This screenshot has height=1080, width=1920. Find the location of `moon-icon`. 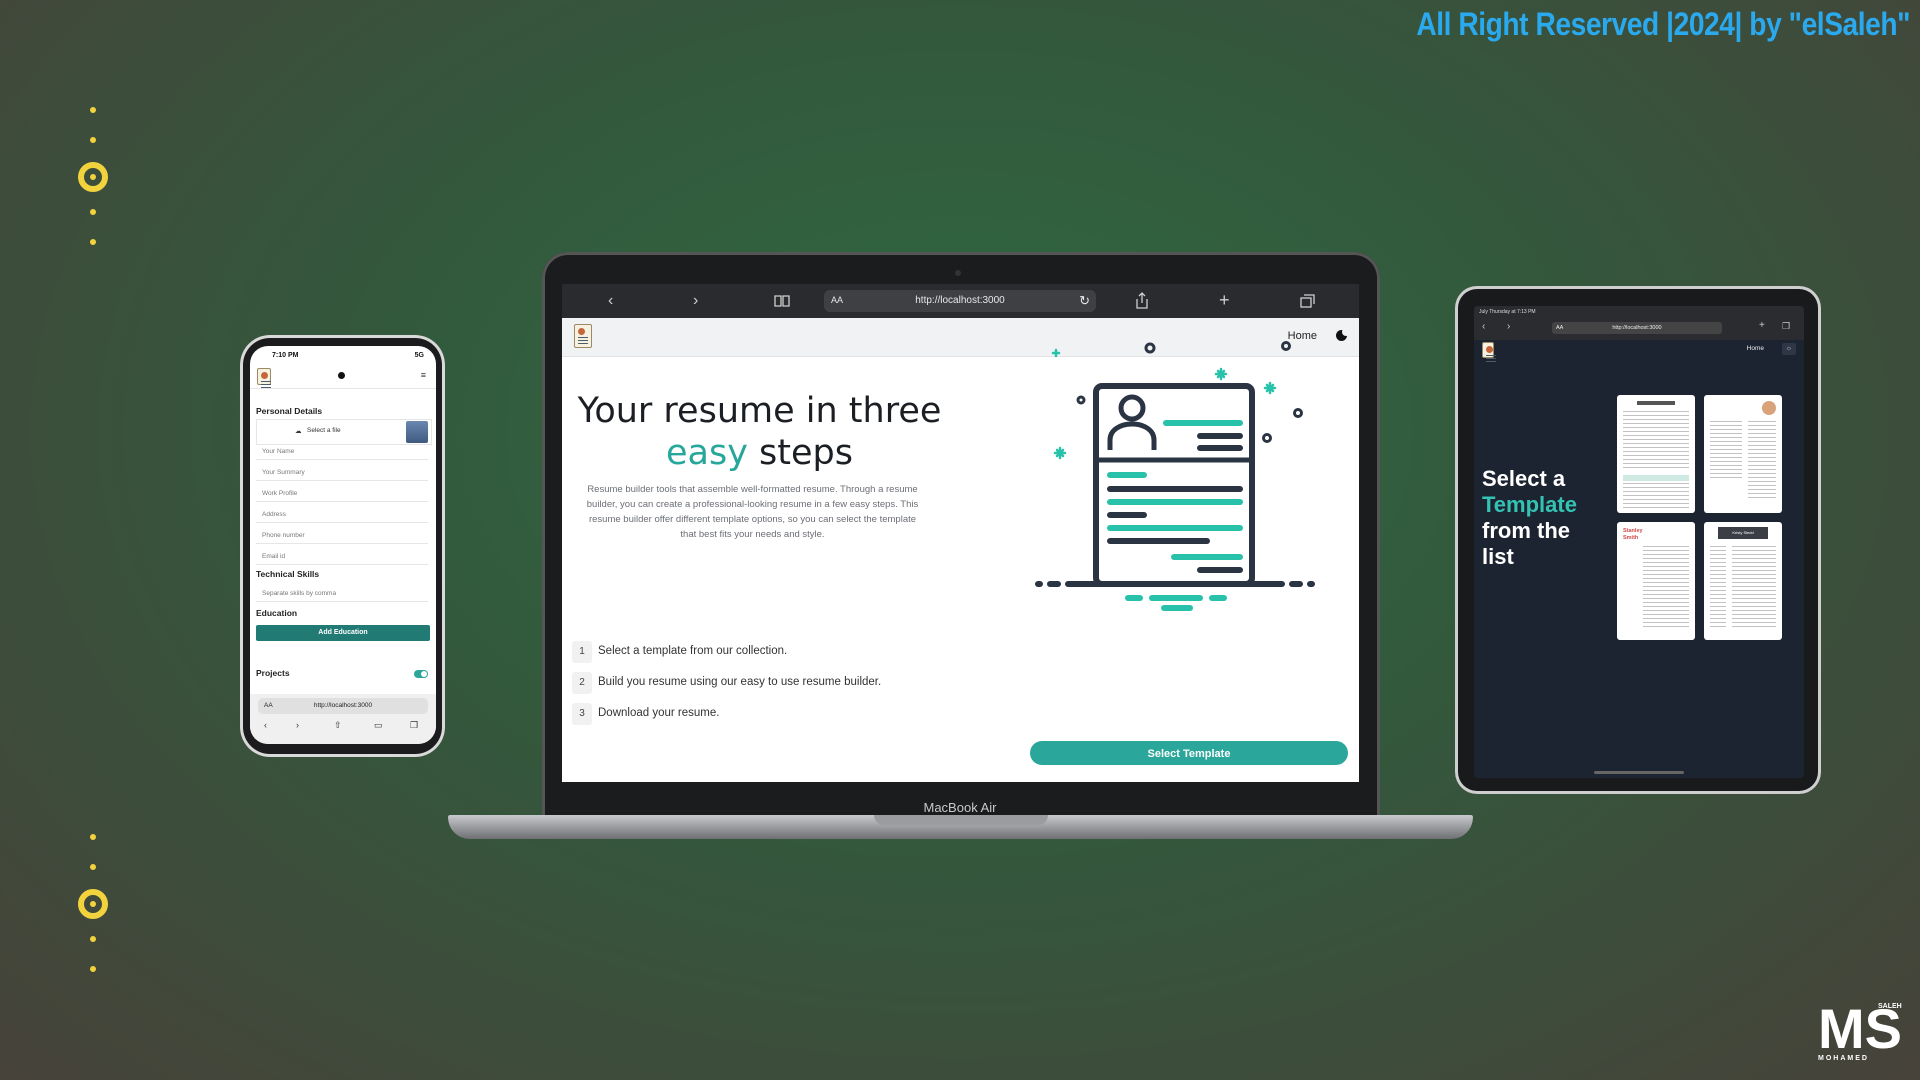

moon-icon is located at coordinates (341, 375).